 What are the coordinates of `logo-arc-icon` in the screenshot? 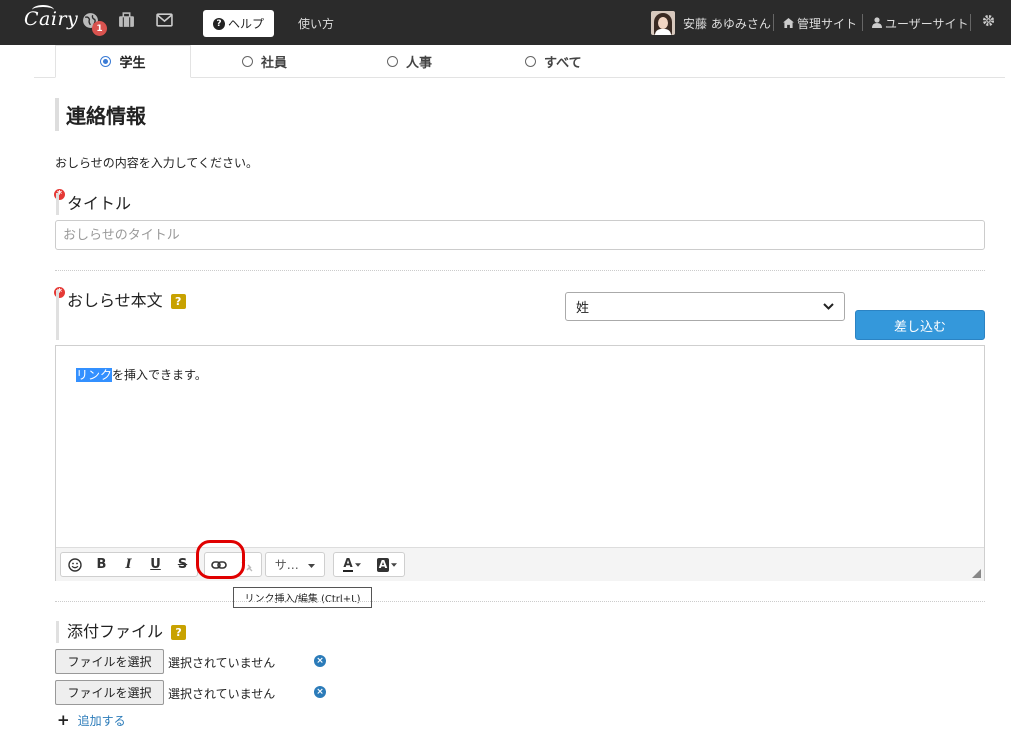 It's located at (43, 10).